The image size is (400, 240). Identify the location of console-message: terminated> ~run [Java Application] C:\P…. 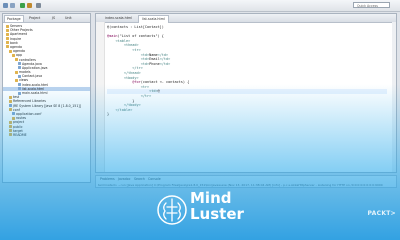
(240, 185).